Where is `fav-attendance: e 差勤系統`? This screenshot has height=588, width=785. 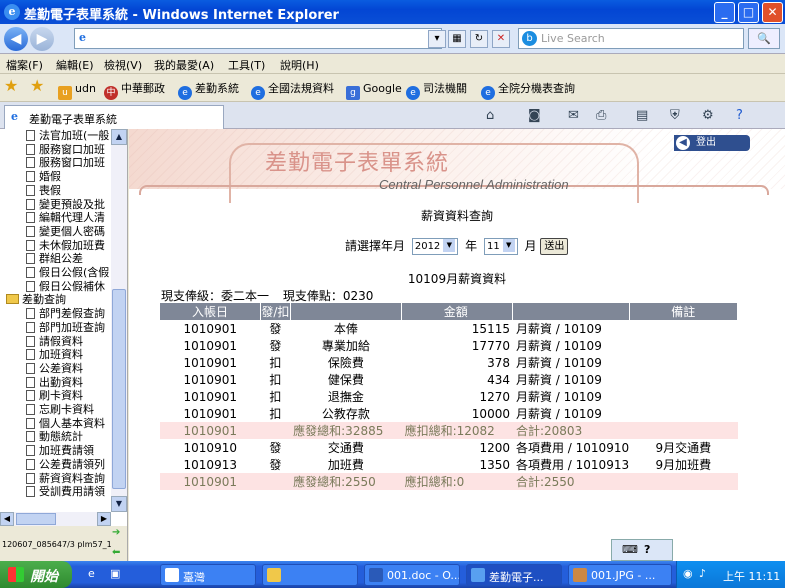
fav-attendance: e 差勤系統 is located at coordinates (208, 90).